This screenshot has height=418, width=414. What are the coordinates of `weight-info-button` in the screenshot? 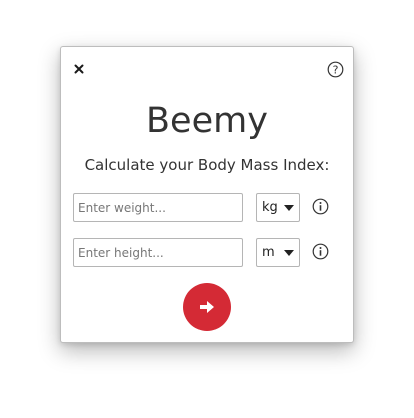 It's located at (320, 206).